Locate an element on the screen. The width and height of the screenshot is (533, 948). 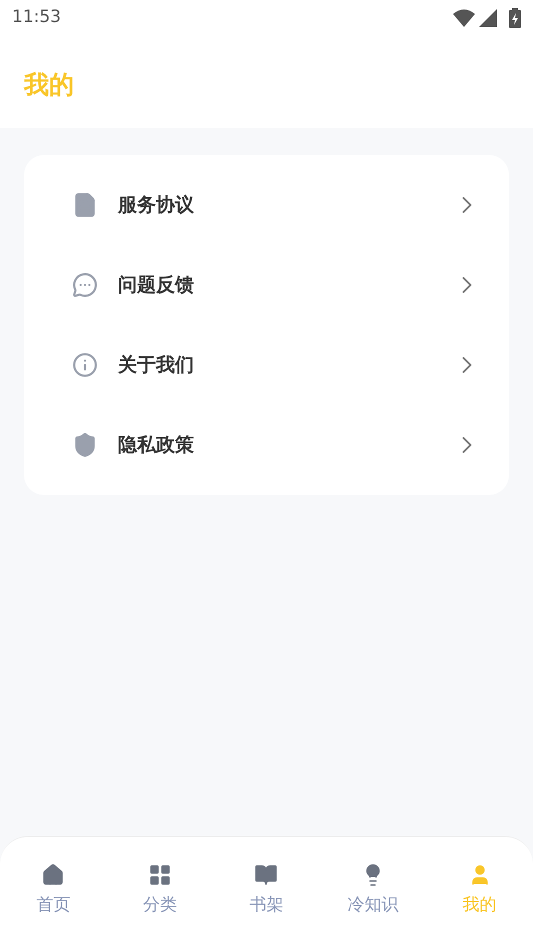
menu-item: 问题反馈 is located at coordinates (266, 285).